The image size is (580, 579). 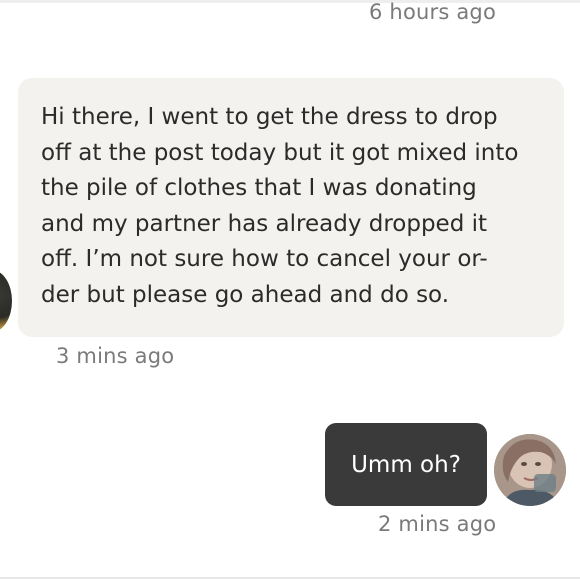 I want to click on message-line: off. I’m not sure how to cancel your or-, so click(x=264, y=259).